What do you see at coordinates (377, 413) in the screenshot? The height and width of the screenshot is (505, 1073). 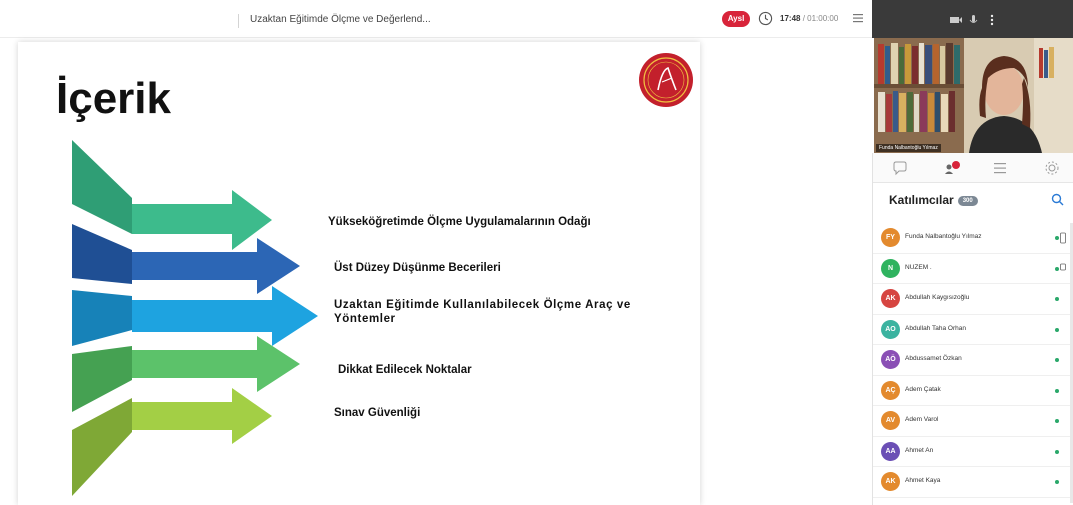 I see `slide-item-5: Sınav Güvenliği` at bounding box center [377, 413].